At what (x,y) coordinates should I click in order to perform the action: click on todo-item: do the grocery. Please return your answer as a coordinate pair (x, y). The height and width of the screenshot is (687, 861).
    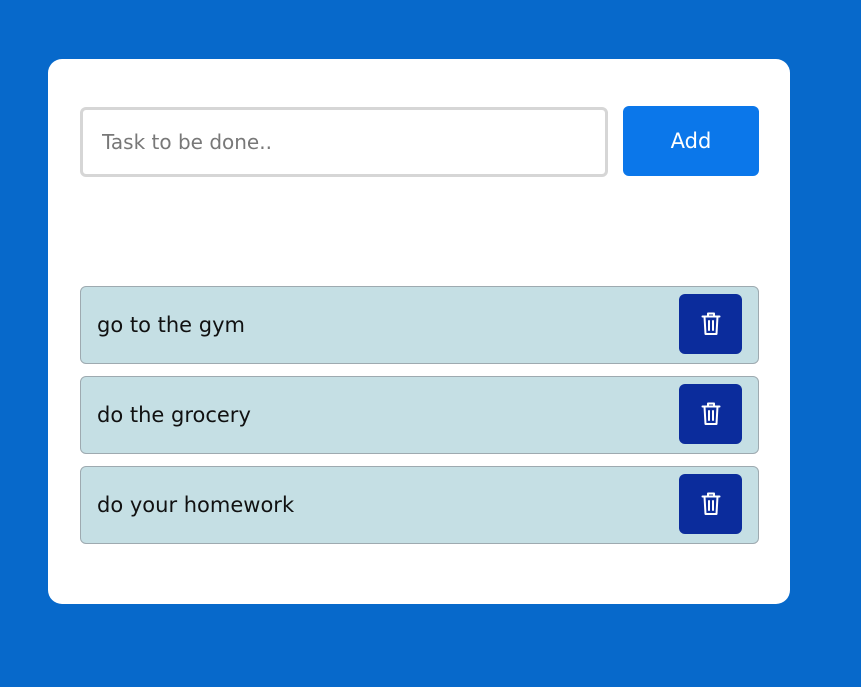
    Looking at the image, I should click on (419, 415).